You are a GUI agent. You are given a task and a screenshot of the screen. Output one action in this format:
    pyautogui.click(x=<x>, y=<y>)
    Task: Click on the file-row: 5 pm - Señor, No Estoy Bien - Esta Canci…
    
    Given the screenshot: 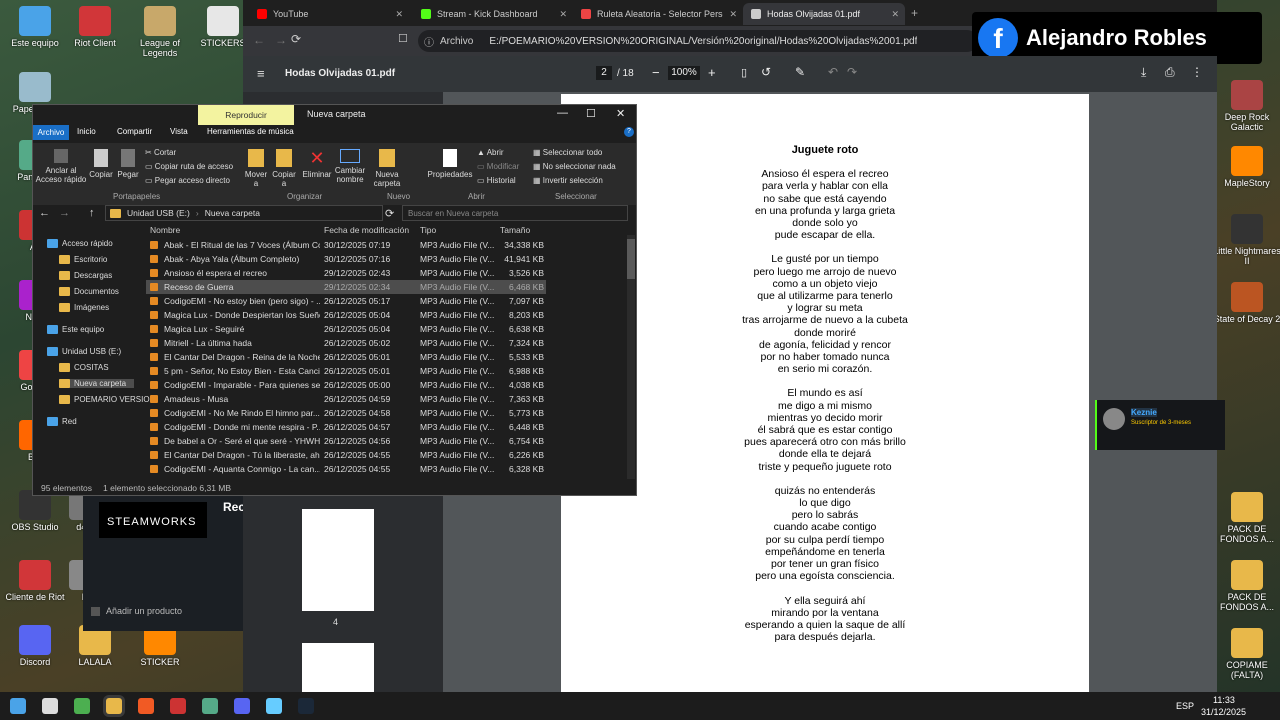 What is the action you would take?
    pyautogui.click(x=346, y=371)
    